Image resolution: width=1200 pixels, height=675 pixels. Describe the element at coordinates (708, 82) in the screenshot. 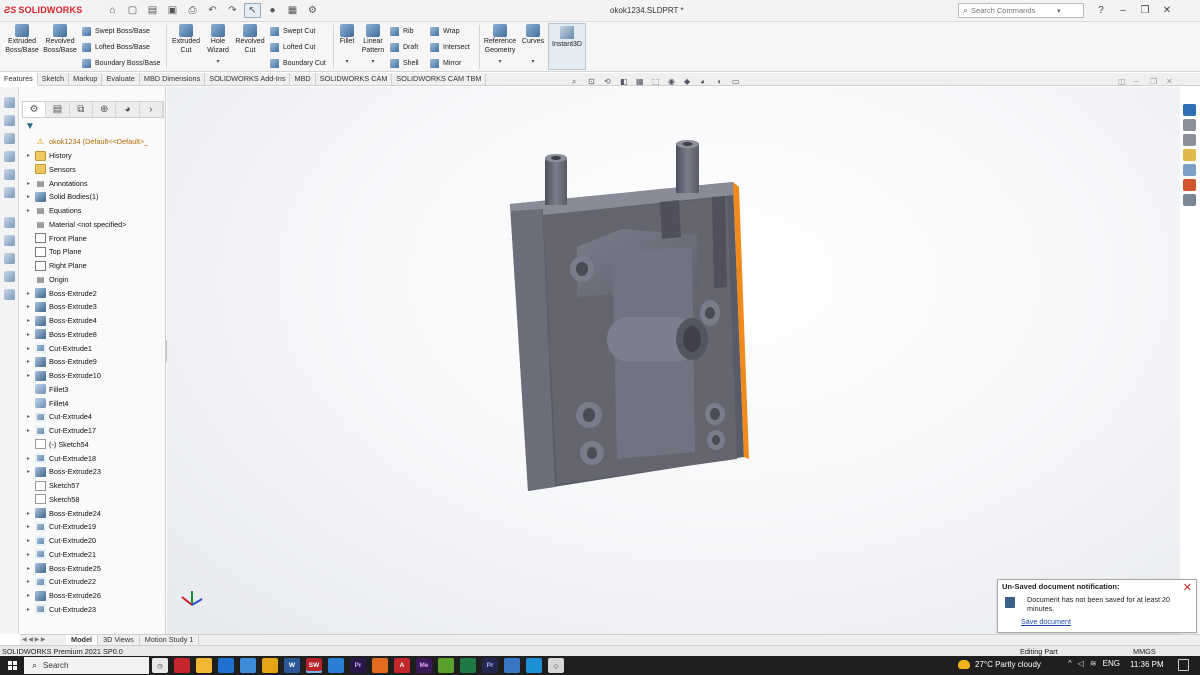

I see `edit-appearance-icon: ◕` at that location.